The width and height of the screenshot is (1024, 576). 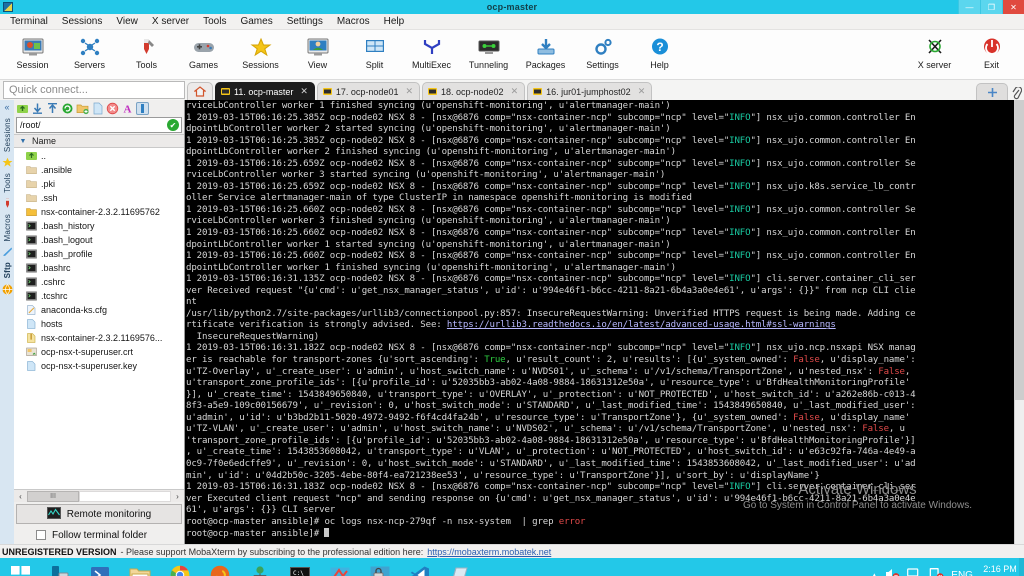 I want to click on toolbar-button-view: View, so click(x=317, y=51).